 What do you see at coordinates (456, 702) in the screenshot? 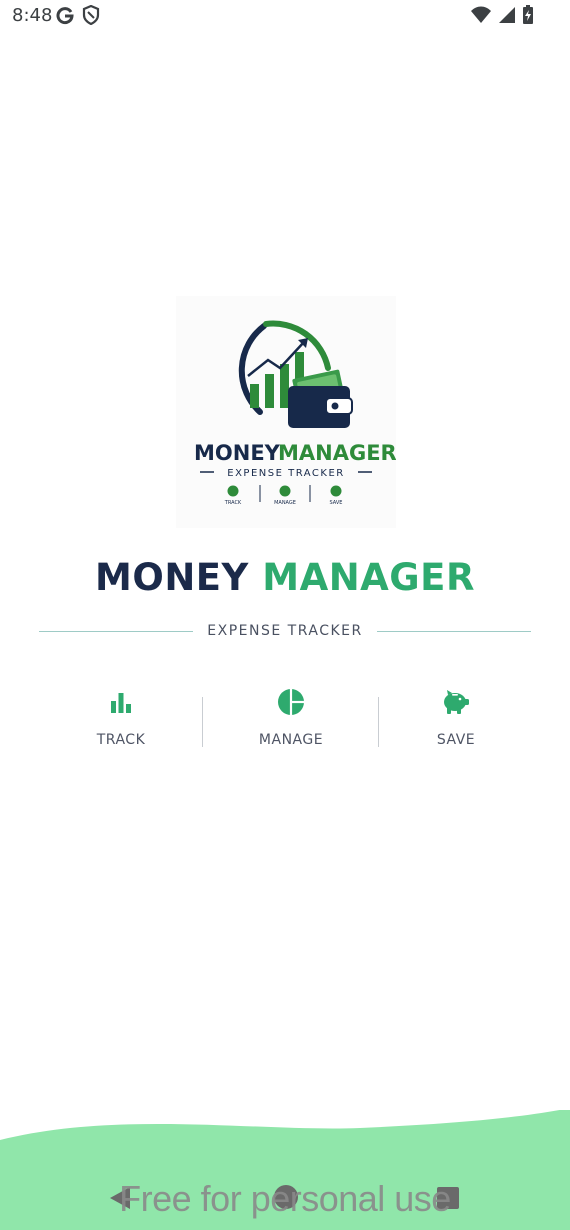
I see `piggy-bank-icon` at bounding box center [456, 702].